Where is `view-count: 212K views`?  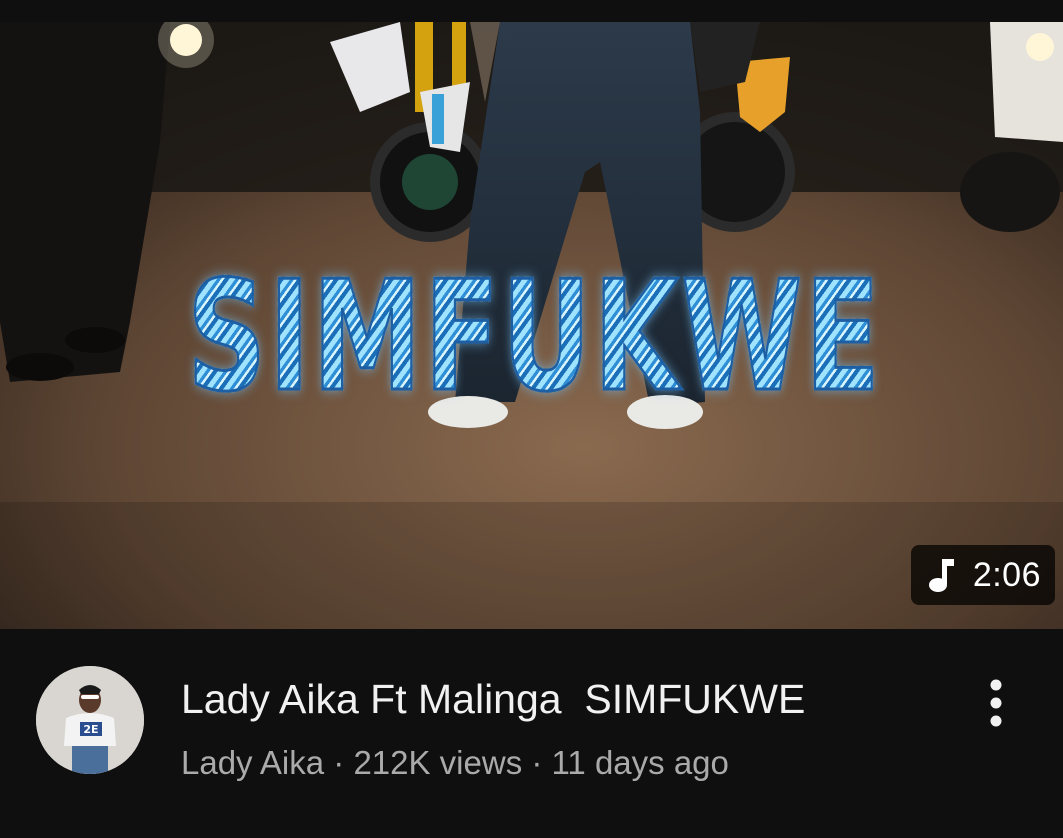 view-count: 212K views is located at coordinates (438, 762).